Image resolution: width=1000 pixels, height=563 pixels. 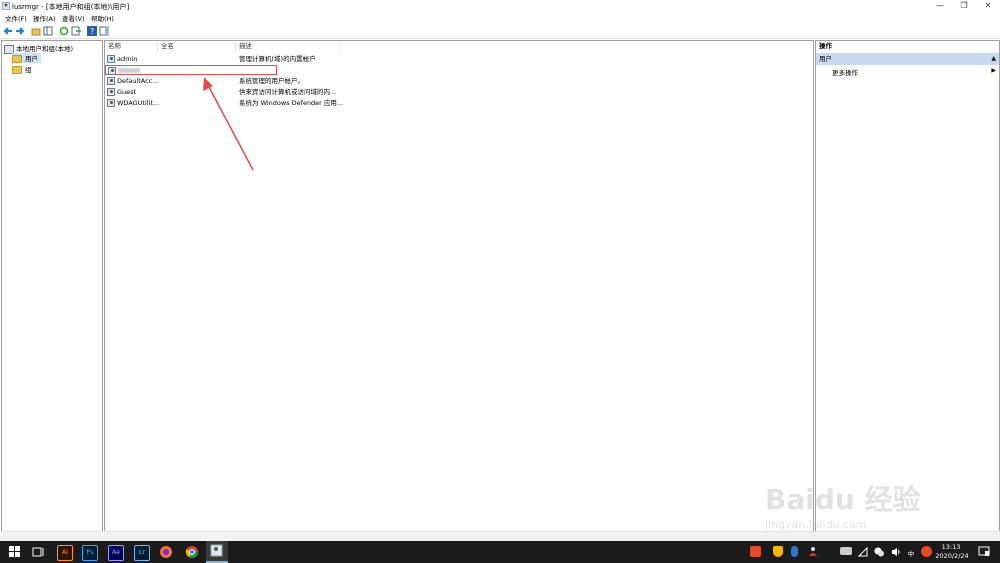 I want to click on tree-item-users-label: 用户, so click(x=31, y=59).